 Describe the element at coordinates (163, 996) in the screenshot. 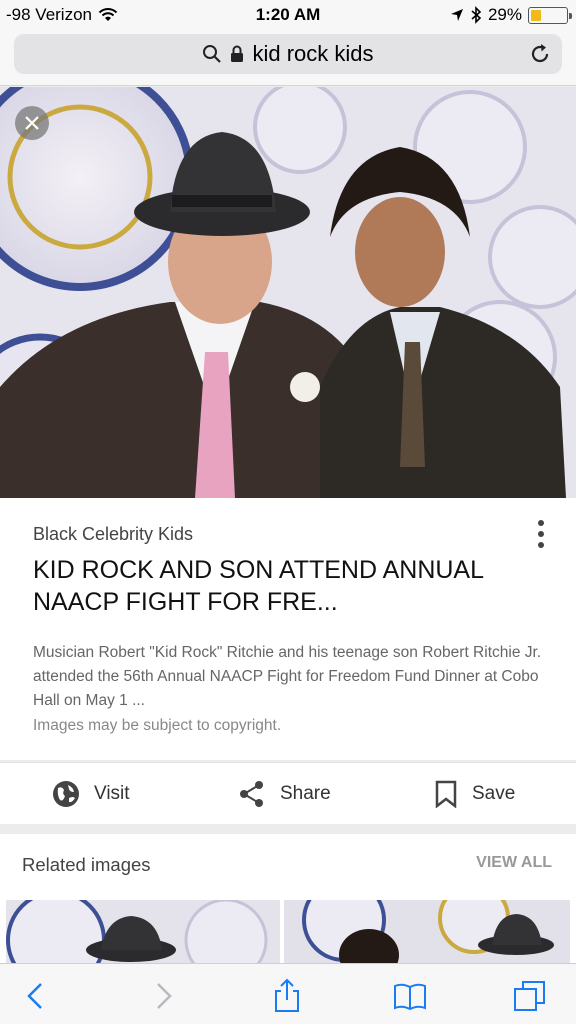

I see `forward-icon` at that location.